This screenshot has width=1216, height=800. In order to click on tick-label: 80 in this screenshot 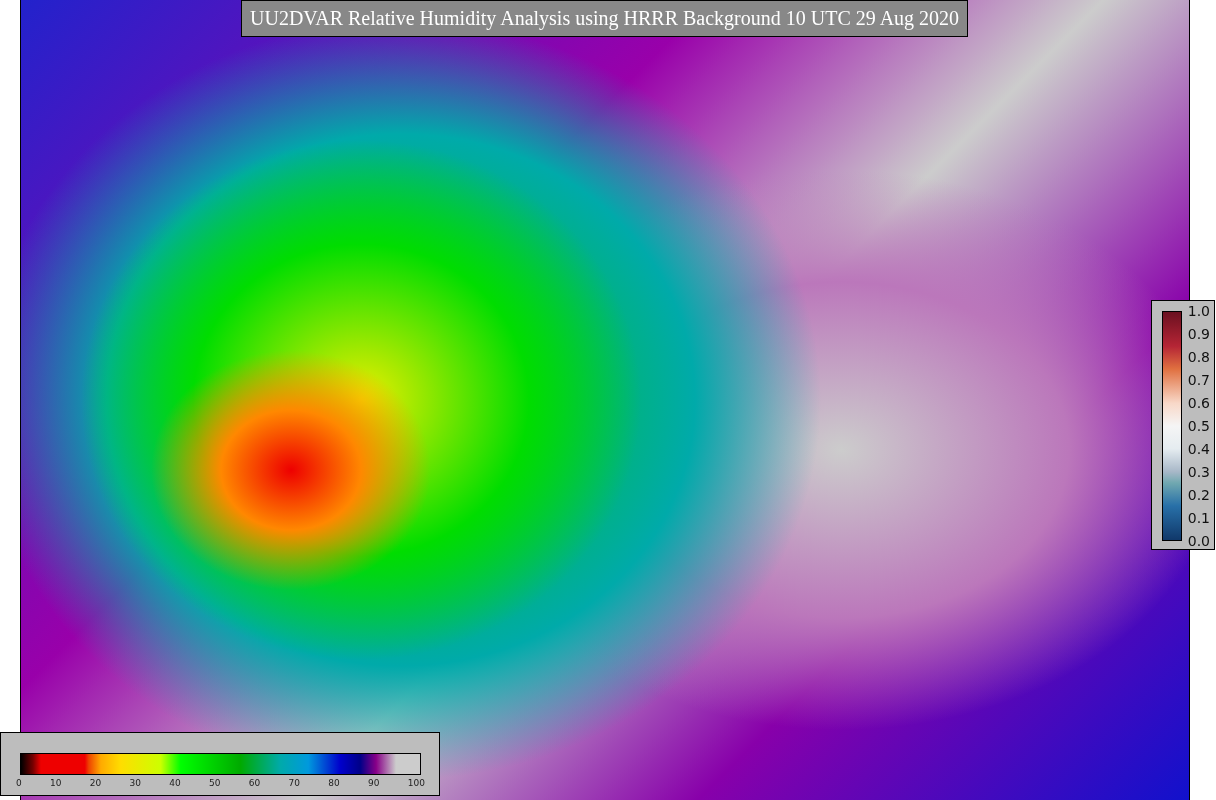, I will do `click(334, 783)`.